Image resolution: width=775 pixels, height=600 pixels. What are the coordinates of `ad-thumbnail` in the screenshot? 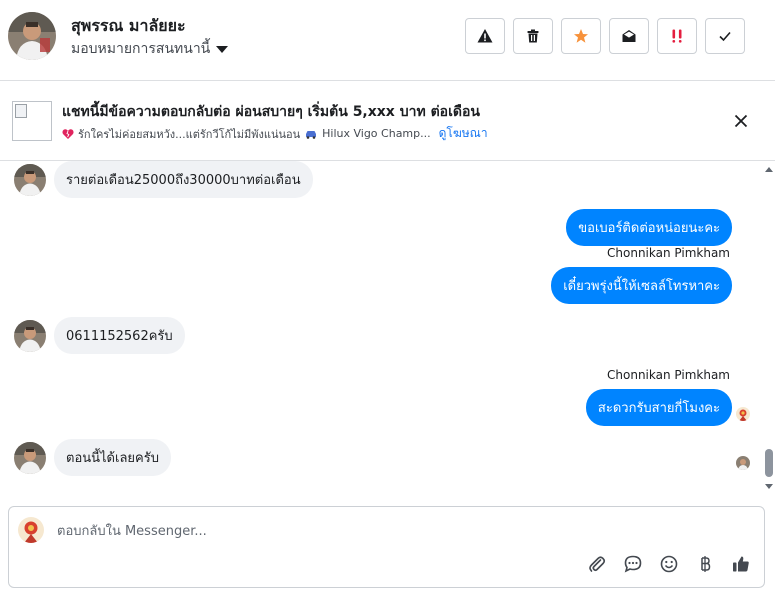 It's located at (32, 121).